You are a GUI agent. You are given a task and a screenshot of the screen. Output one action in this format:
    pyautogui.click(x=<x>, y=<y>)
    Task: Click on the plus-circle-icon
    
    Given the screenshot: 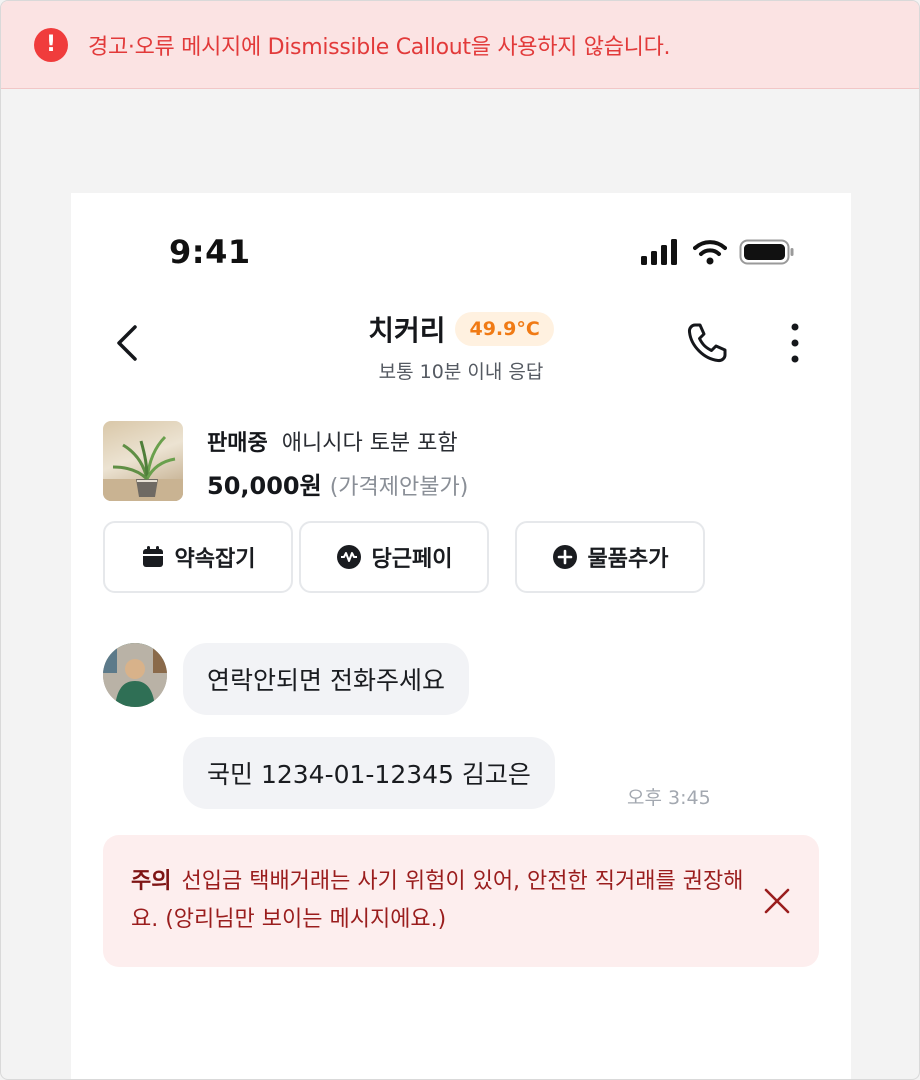 What is the action you would take?
    pyautogui.click(x=564, y=557)
    